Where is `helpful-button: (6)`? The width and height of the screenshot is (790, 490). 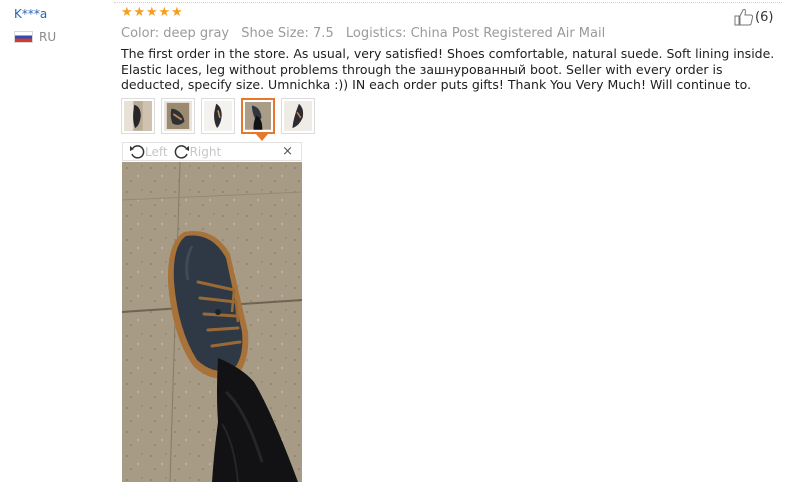 helpful-button: (6) is located at coordinates (753, 17).